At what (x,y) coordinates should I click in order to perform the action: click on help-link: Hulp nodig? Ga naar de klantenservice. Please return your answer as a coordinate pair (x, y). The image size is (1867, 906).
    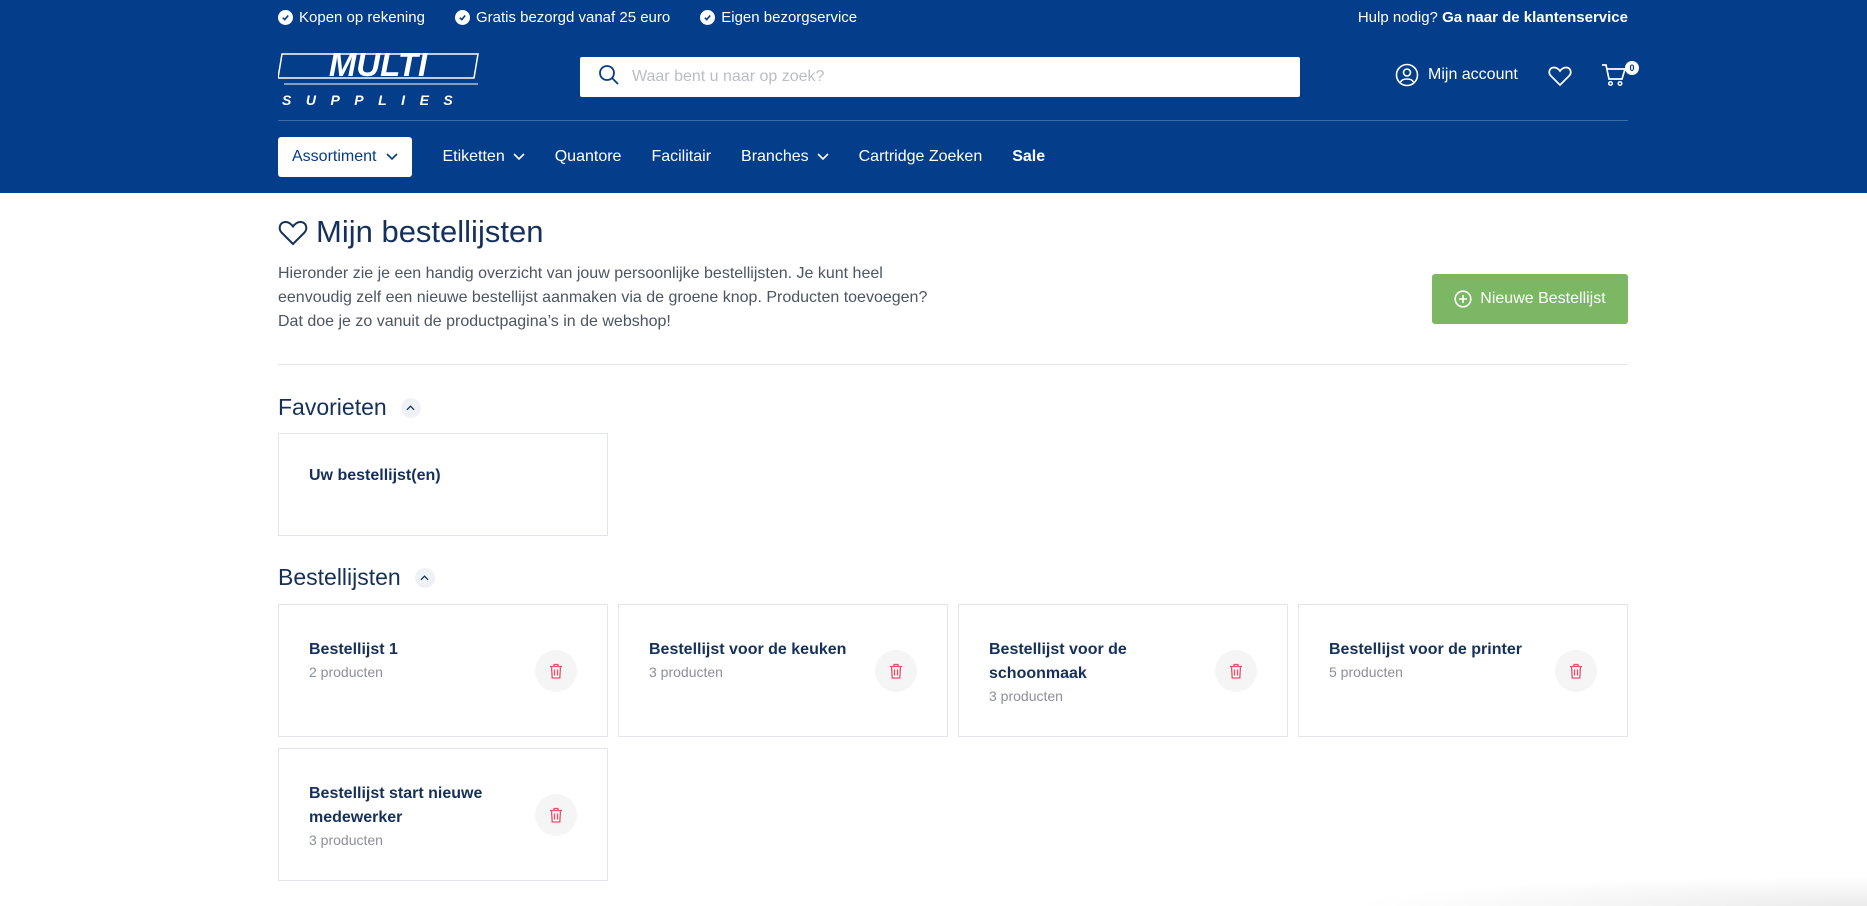
    Looking at the image, I should click on (1493, 17).